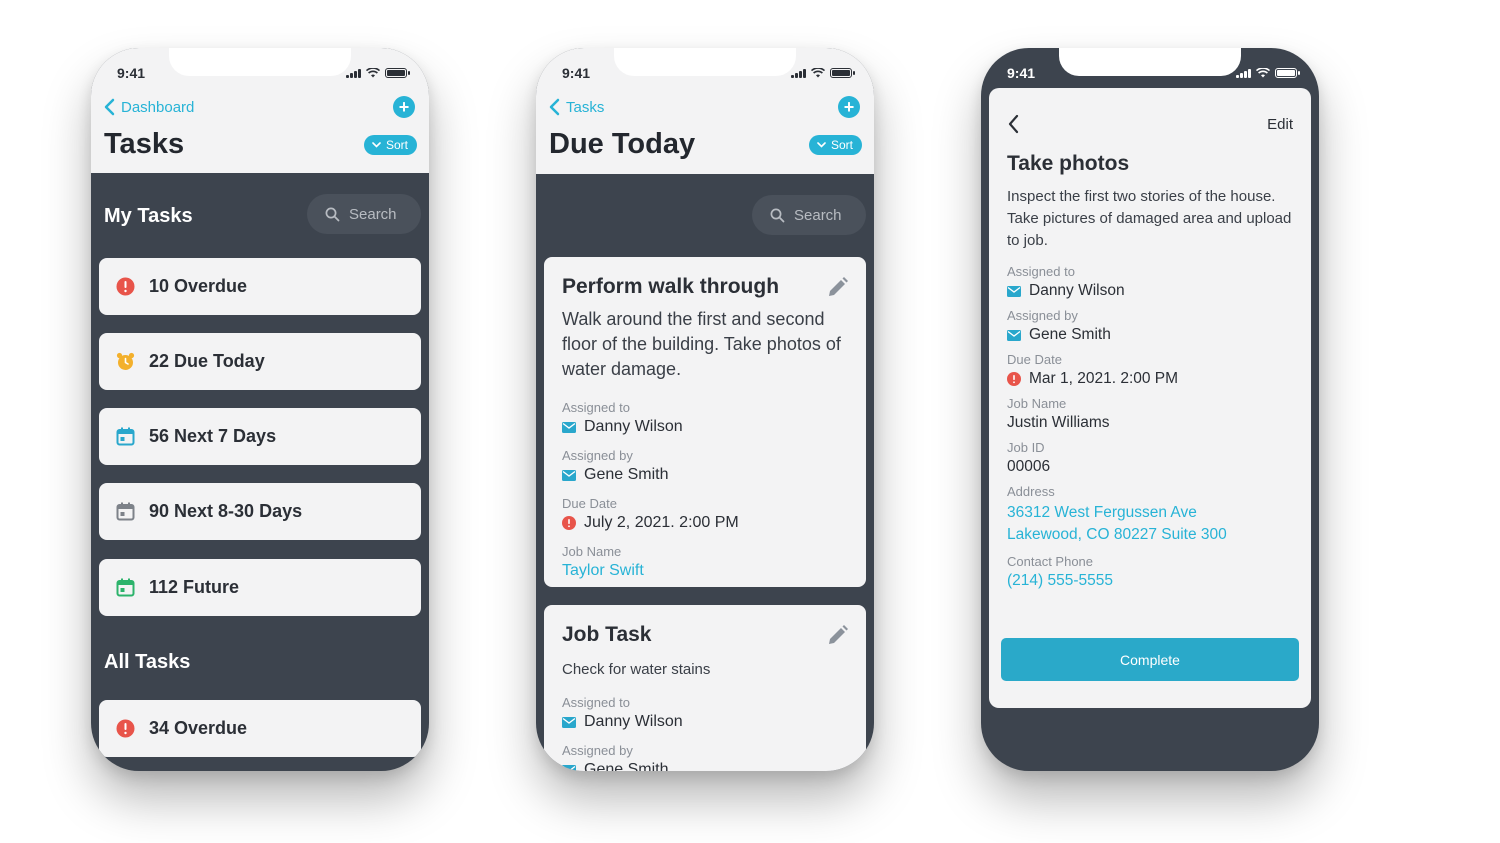 This screenshot has width=1500, height=843. Describe the element at coordinates (226, 511) in the screenshot. I see `task-filter-label: 90 Next 8-30 Days` at that location.